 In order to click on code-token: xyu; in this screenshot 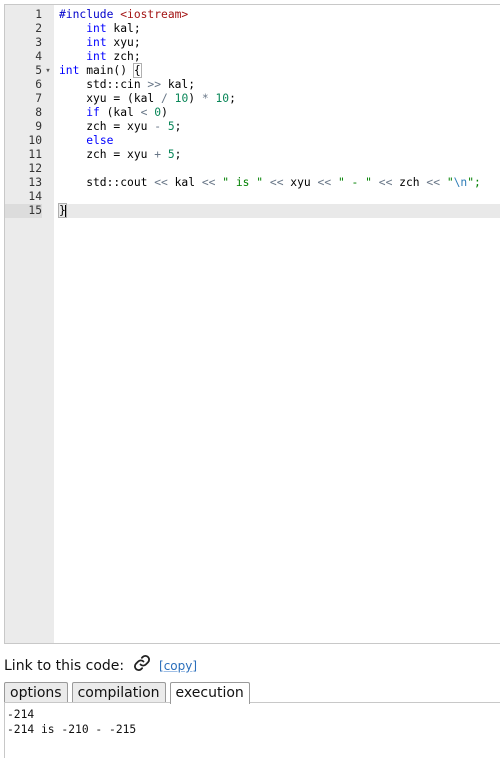, I will do `click(123, 42)`.